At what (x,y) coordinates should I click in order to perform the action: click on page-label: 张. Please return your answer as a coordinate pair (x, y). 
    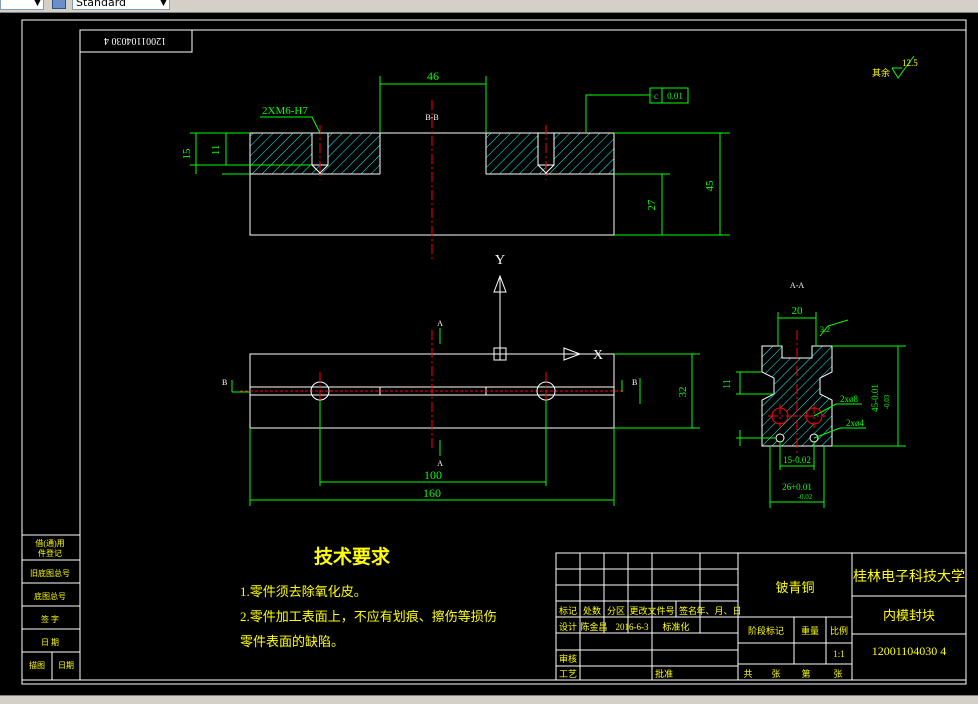
    Looking at the image, I should click on (837, 674).